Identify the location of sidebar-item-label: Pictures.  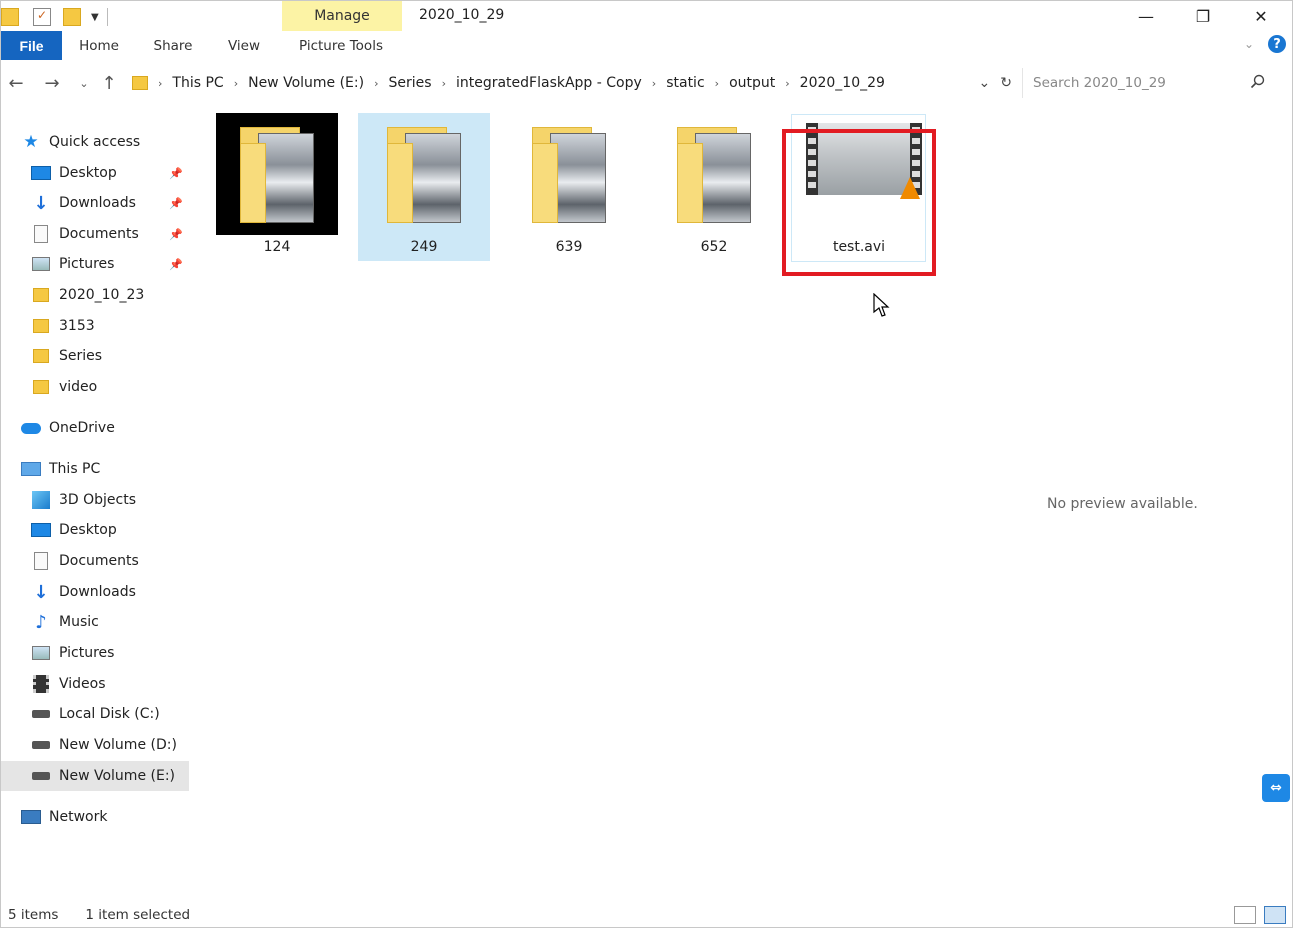
(87, 264).